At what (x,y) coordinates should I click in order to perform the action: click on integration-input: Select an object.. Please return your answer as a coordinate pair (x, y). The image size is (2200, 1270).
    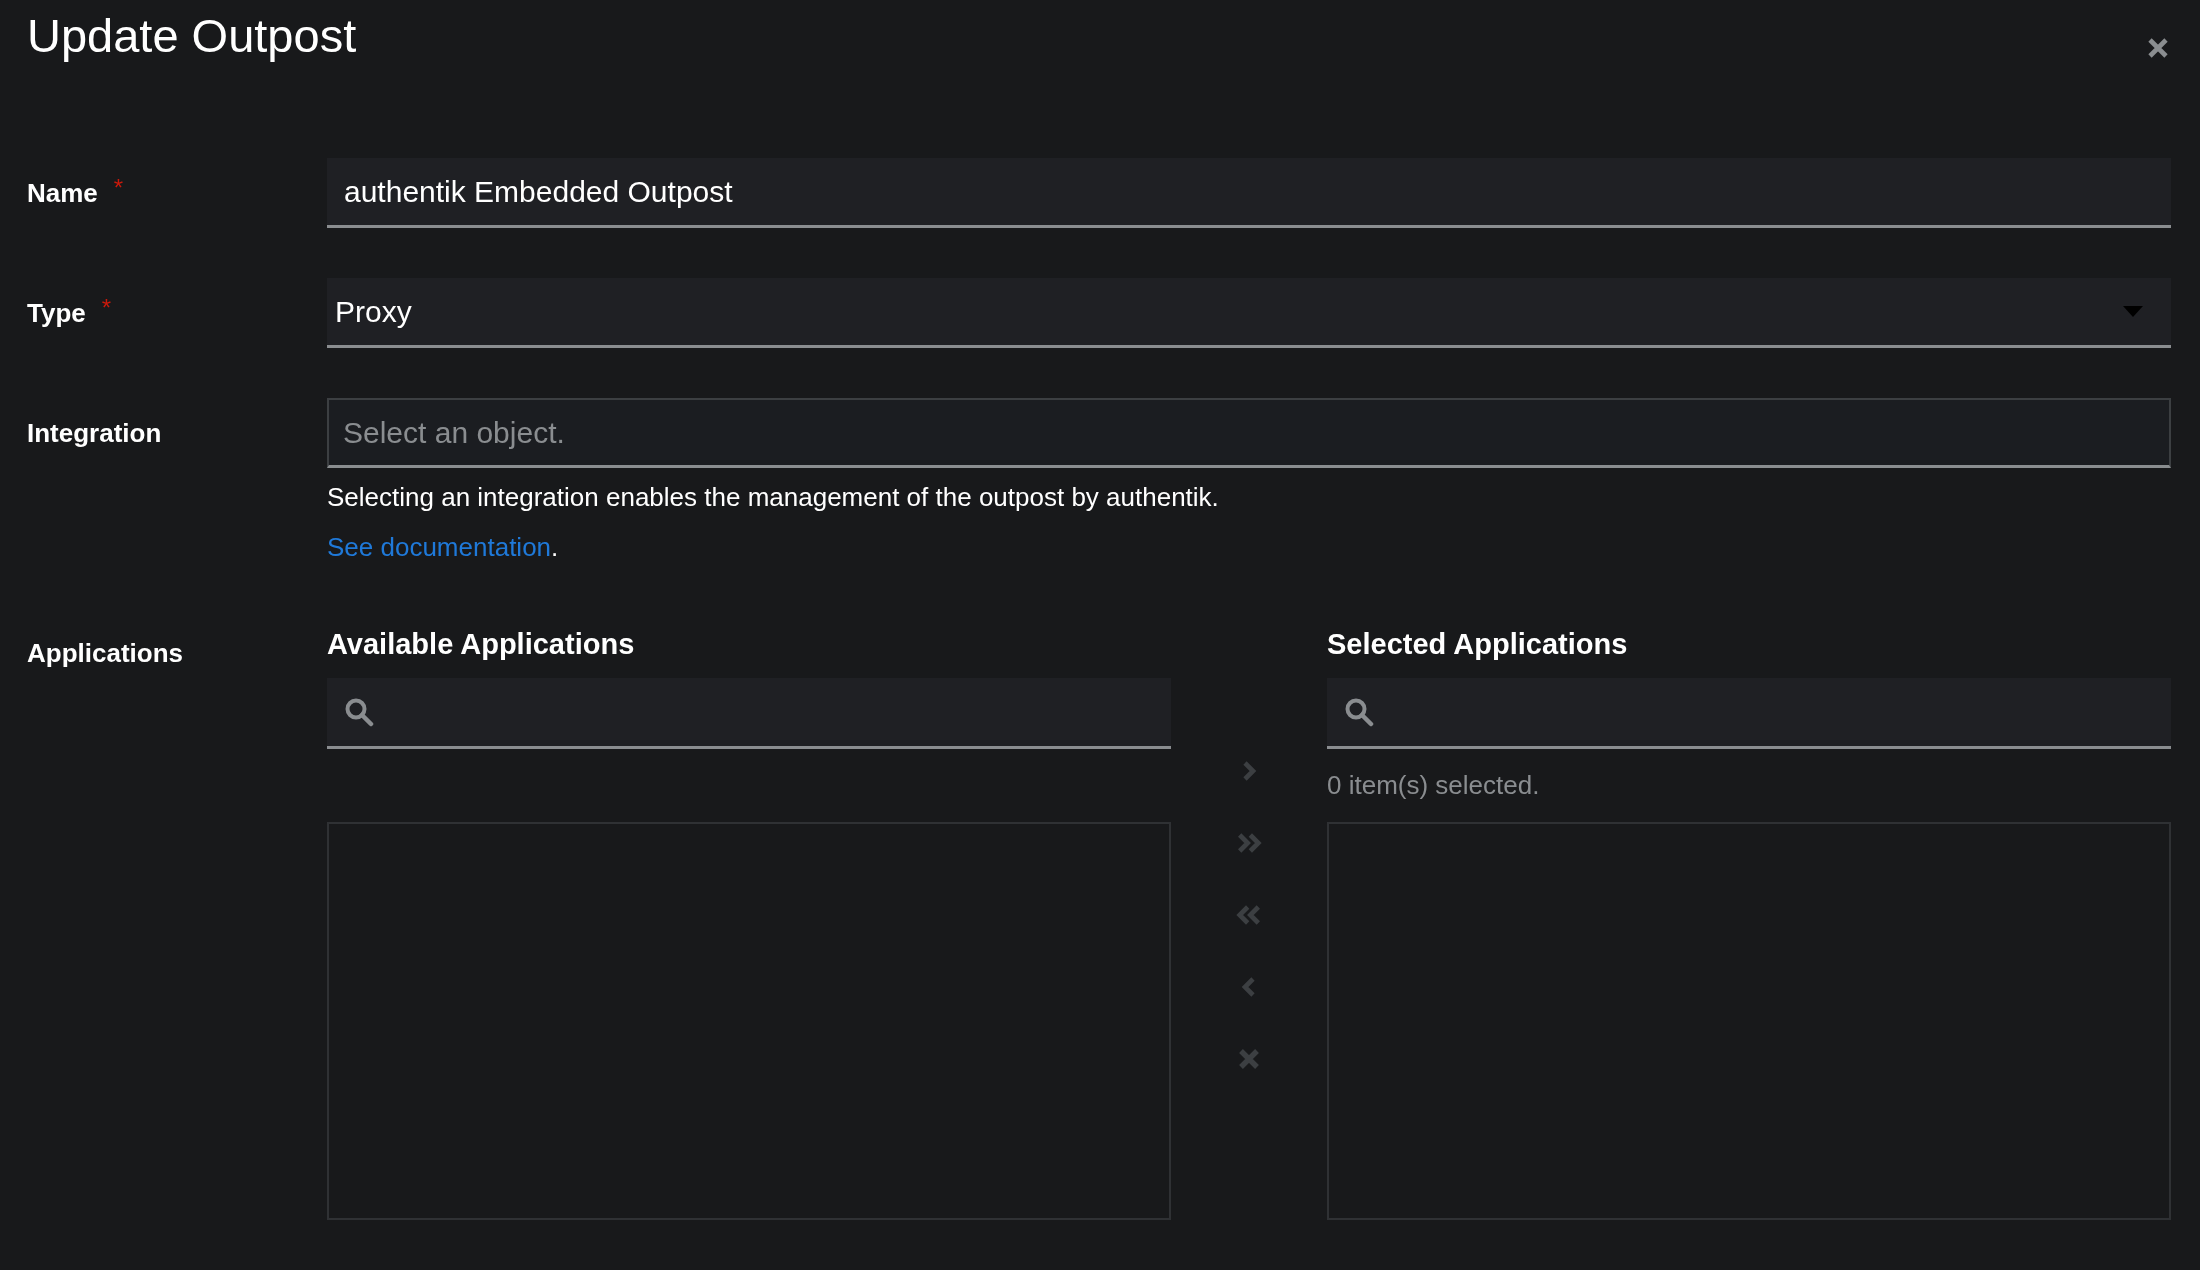
    Looking at the image, I should click on (1249, 433).